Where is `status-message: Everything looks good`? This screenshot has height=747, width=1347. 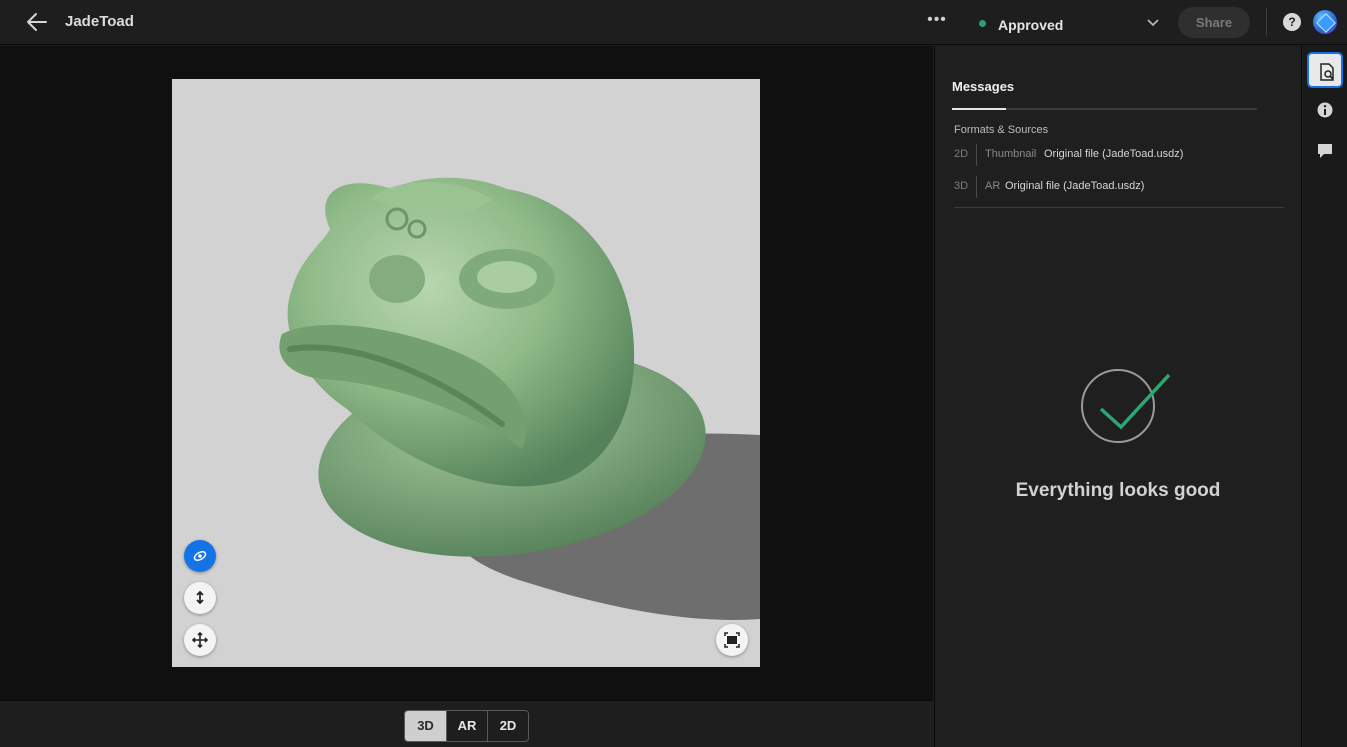 status-message: Everything looks good is located at coordinates (1118, 490).